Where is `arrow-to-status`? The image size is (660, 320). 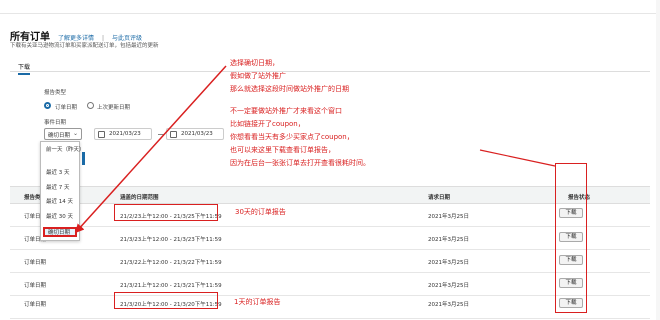 arrow-to-status is located at coordinates (517, 158).